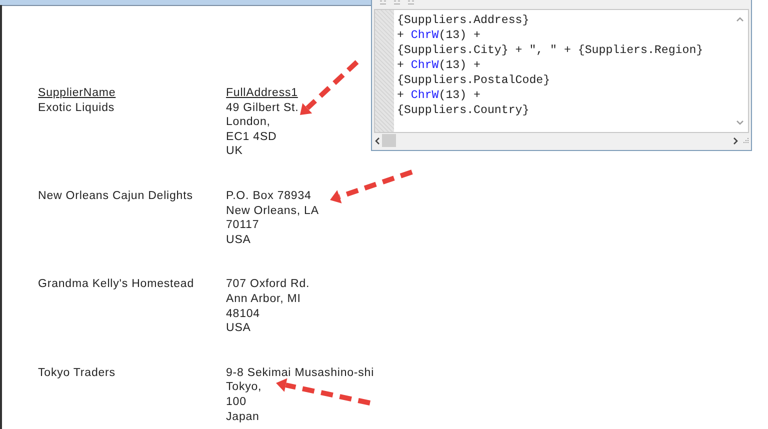 This screenshot has height=429, width=768. I want to click on code-line: {Suppliers.PostalCode}, so click(474, 80).